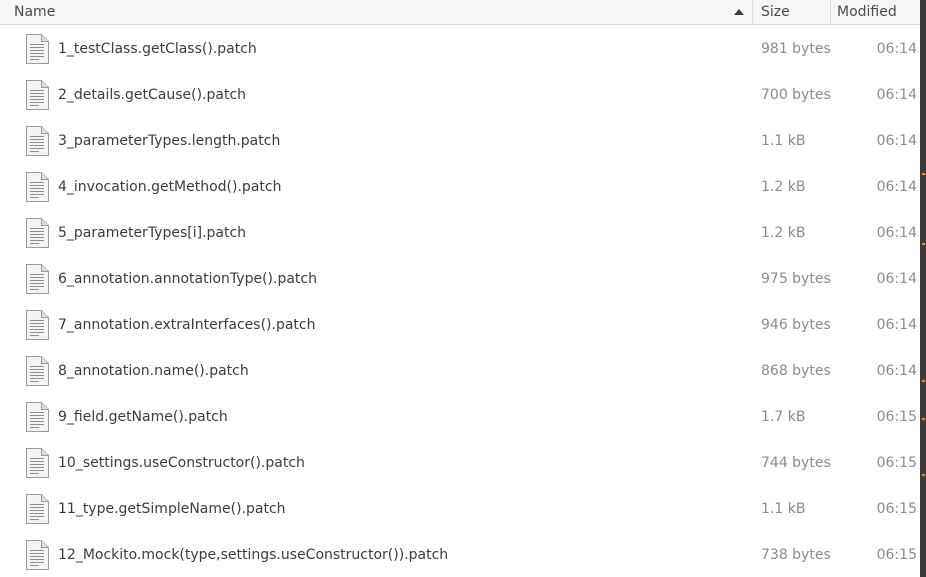 This screenshot has width=926, height=577. I want to click on column-header-modified-label: Modified, so click(867, 12).